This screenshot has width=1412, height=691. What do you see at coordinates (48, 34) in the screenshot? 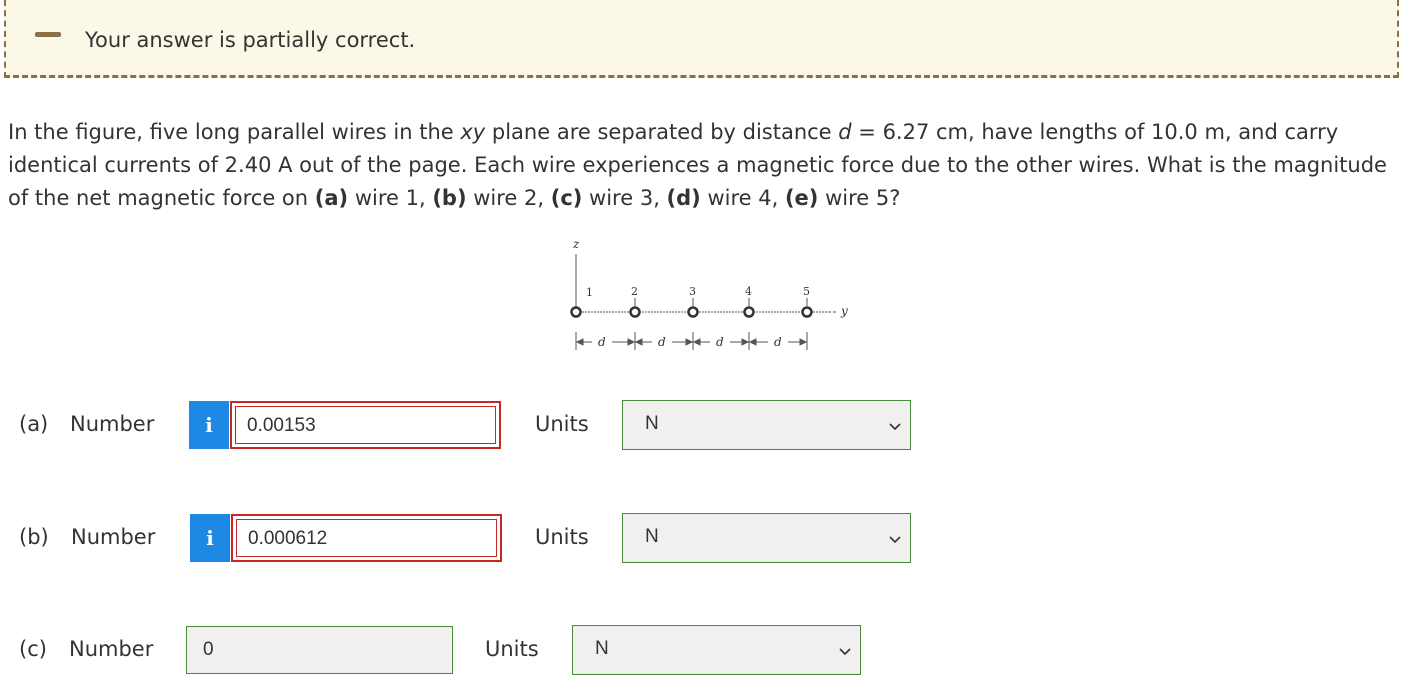
I see `partial-indicator-icon` at bounding box center [48, 34].